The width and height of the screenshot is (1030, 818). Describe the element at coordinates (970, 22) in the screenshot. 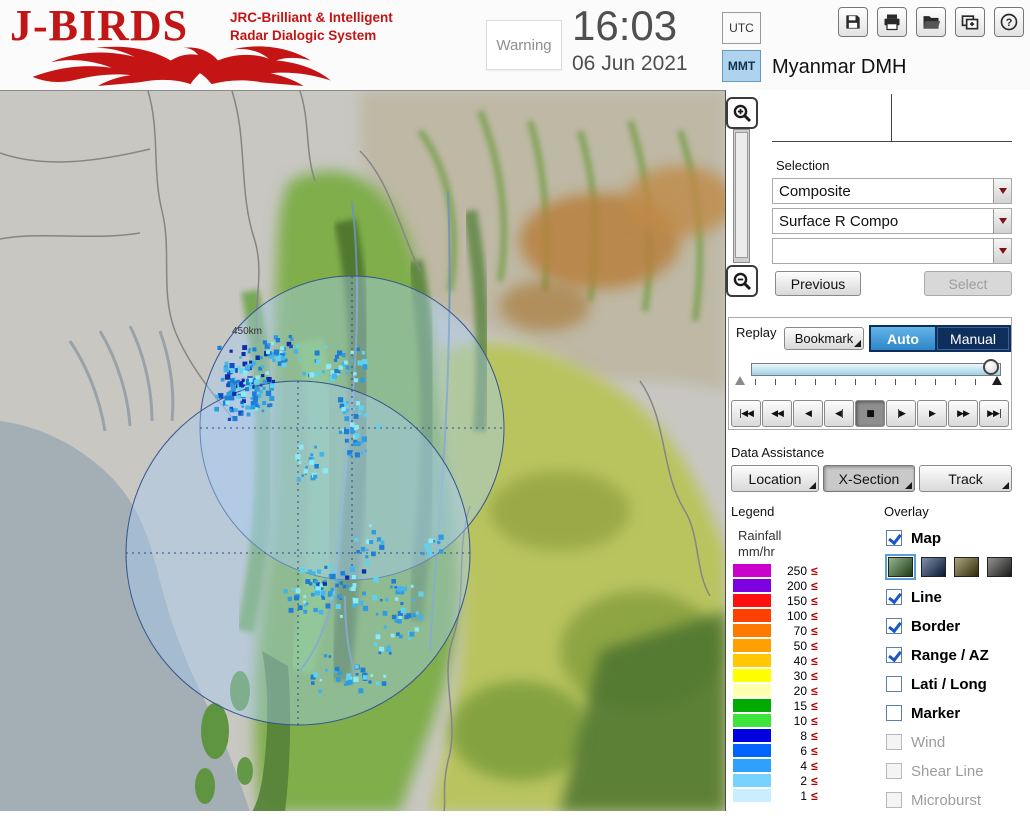

I see `add-window-button` at that location.